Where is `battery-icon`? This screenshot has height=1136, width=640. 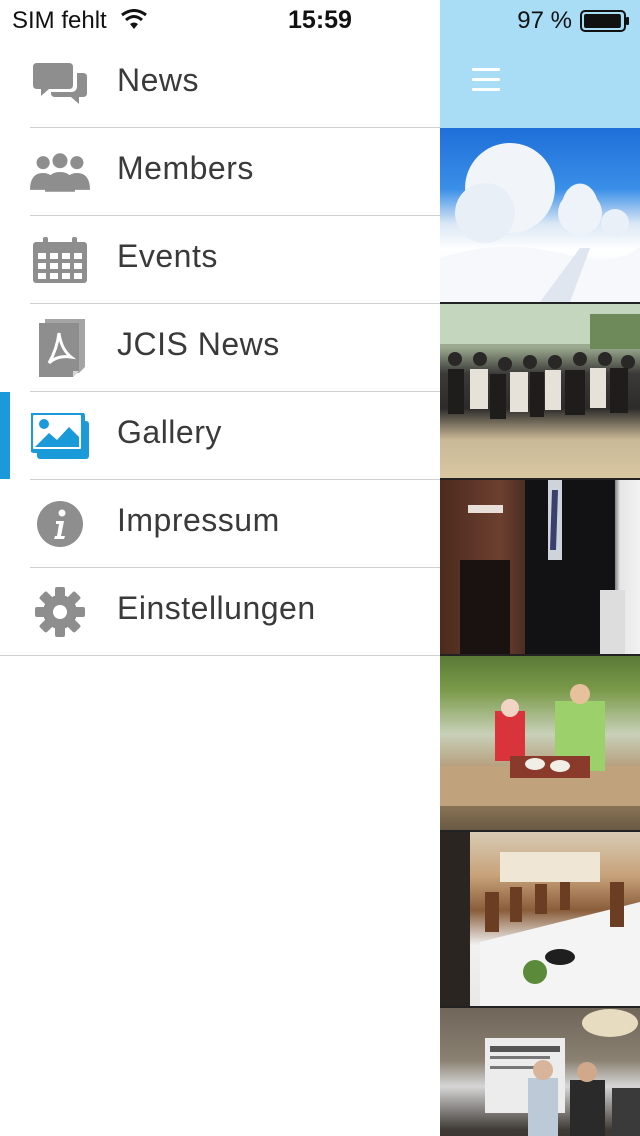 battery-icon is located at coordinates (605, 21).